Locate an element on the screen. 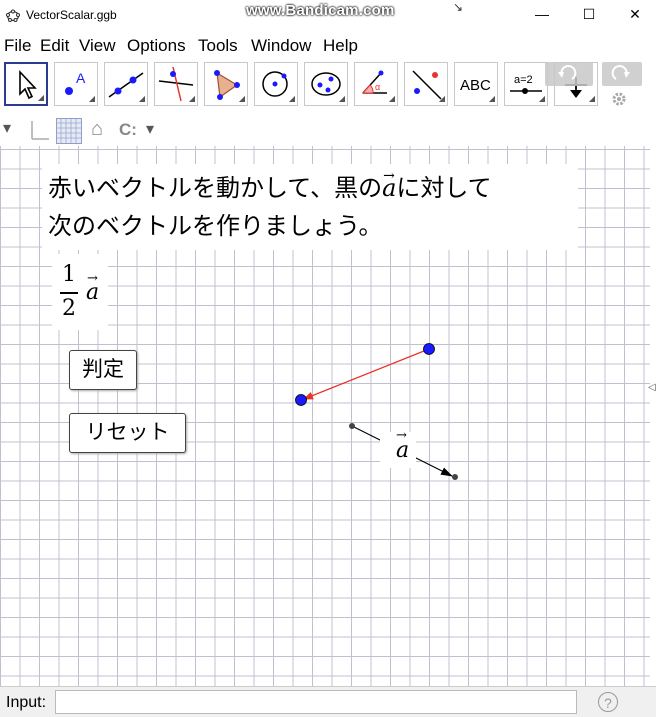 The image size is (656, 717). axes-icon is located at coordinates (39, 130).